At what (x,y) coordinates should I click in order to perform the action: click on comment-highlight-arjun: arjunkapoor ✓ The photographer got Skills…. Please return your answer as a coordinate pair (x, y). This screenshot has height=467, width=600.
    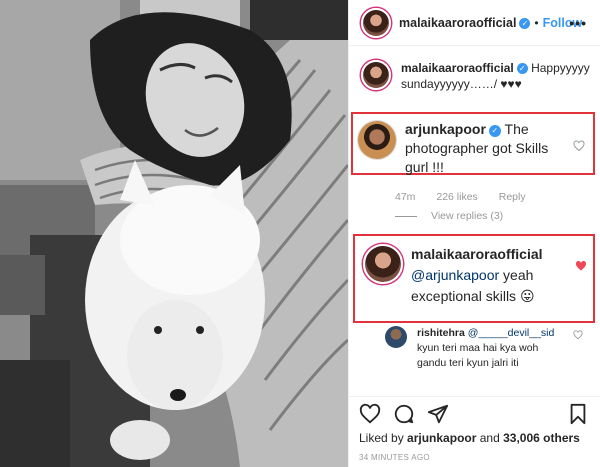
    Looking at the image, I should click on (473, 143).